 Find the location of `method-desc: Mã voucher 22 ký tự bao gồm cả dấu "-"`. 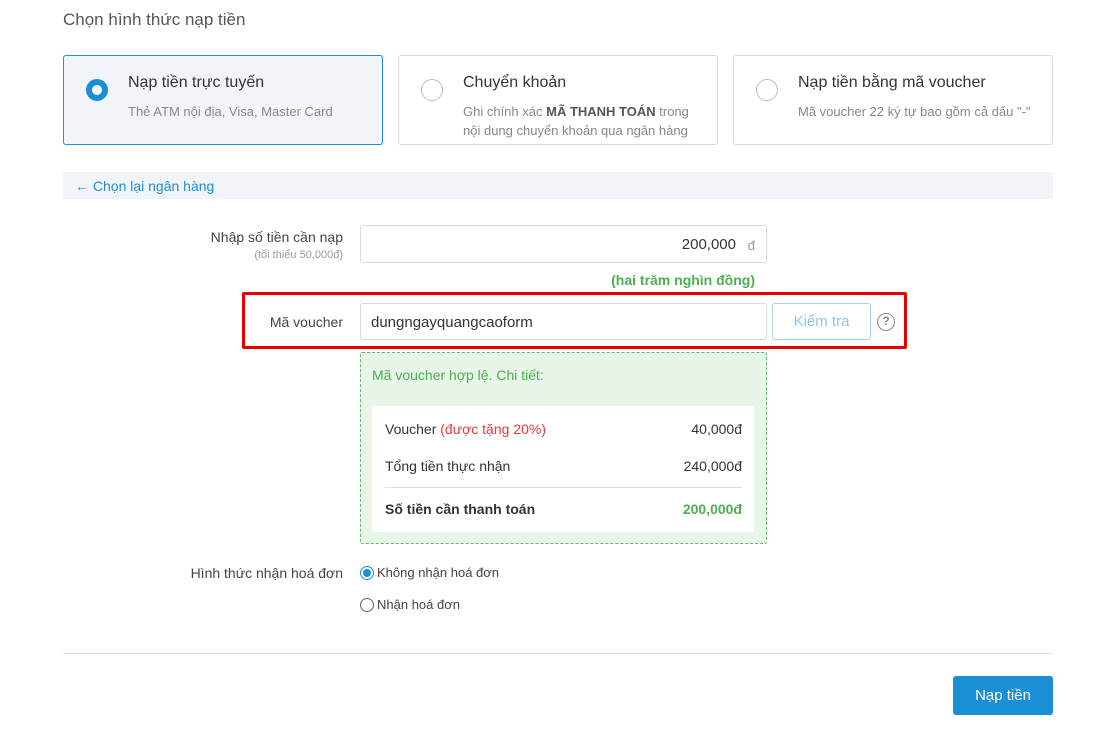

method-desc: Mã voucher 22 ký tự bao gồm cả dấu "-" is located at coordinates (914, 111).